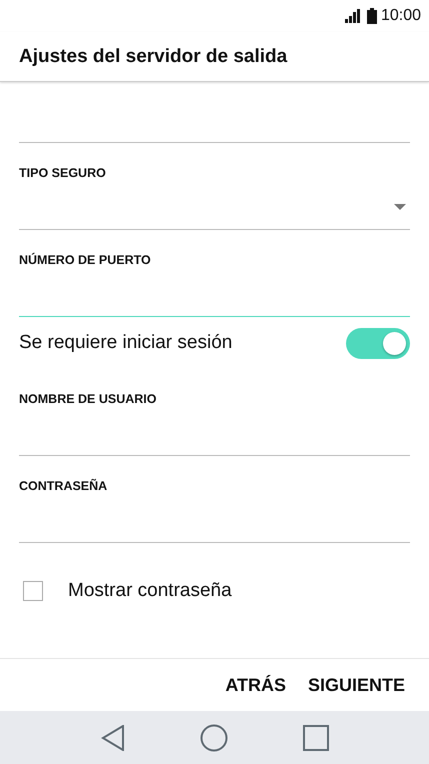  What do you see at coordinates (400, 207) in the screenshot?
I see `dropdown-arrow-icon` at bounding box center [400, 207].